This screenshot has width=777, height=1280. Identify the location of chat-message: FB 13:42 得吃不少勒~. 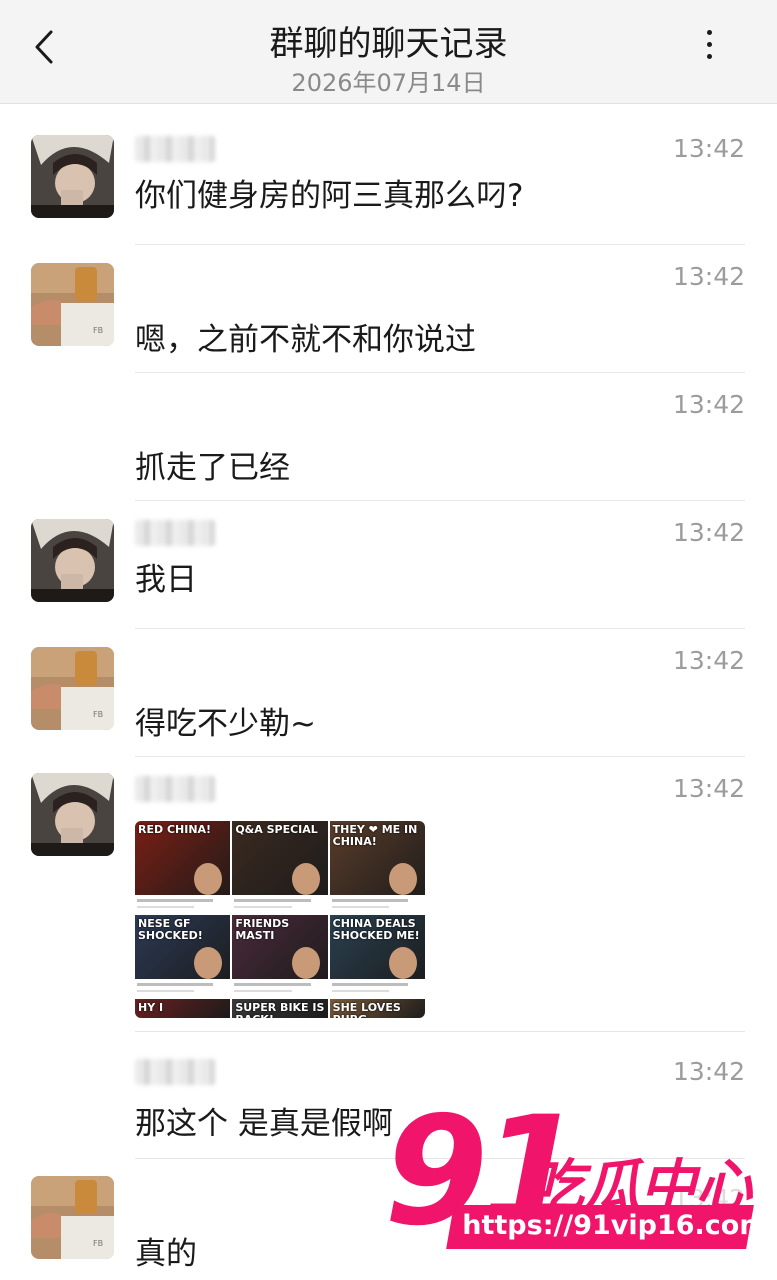
(388, 694).